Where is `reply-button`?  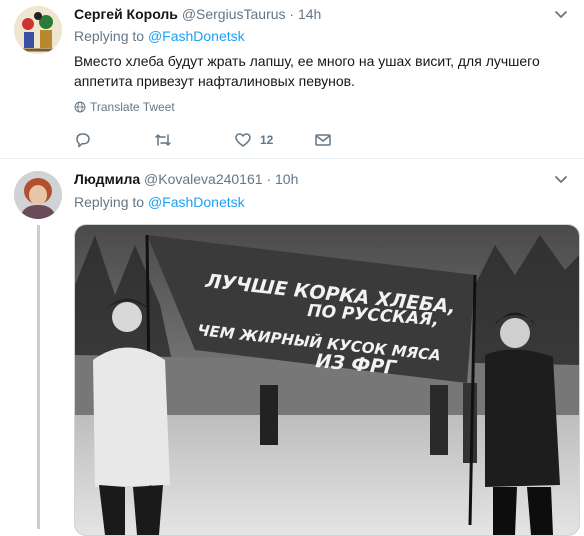
reply-button is located at coordinates (114, 140).